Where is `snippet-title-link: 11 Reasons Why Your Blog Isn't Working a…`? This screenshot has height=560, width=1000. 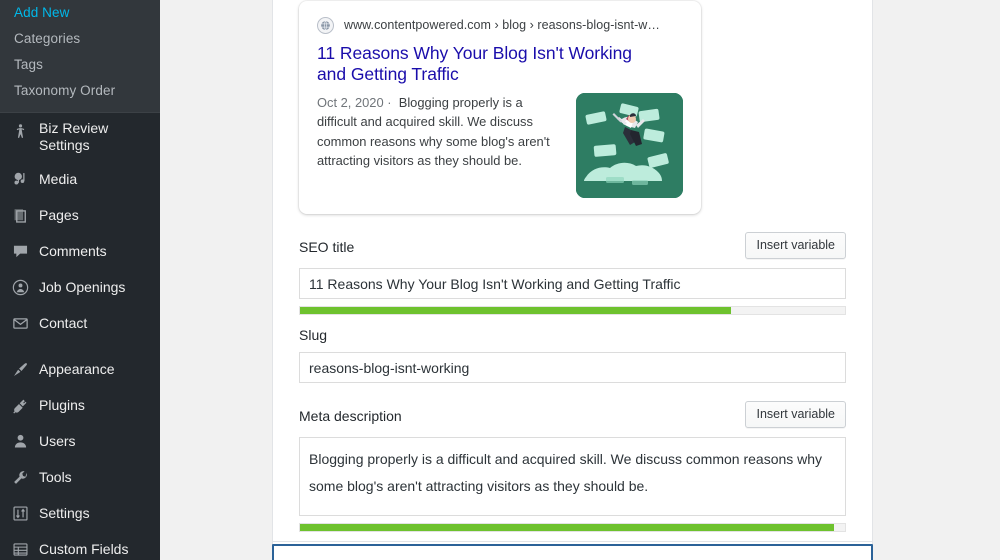 snippet-title-link: 11 Reasons Why Your Blog Isn't Working a… is located at coordinates (487, 63).